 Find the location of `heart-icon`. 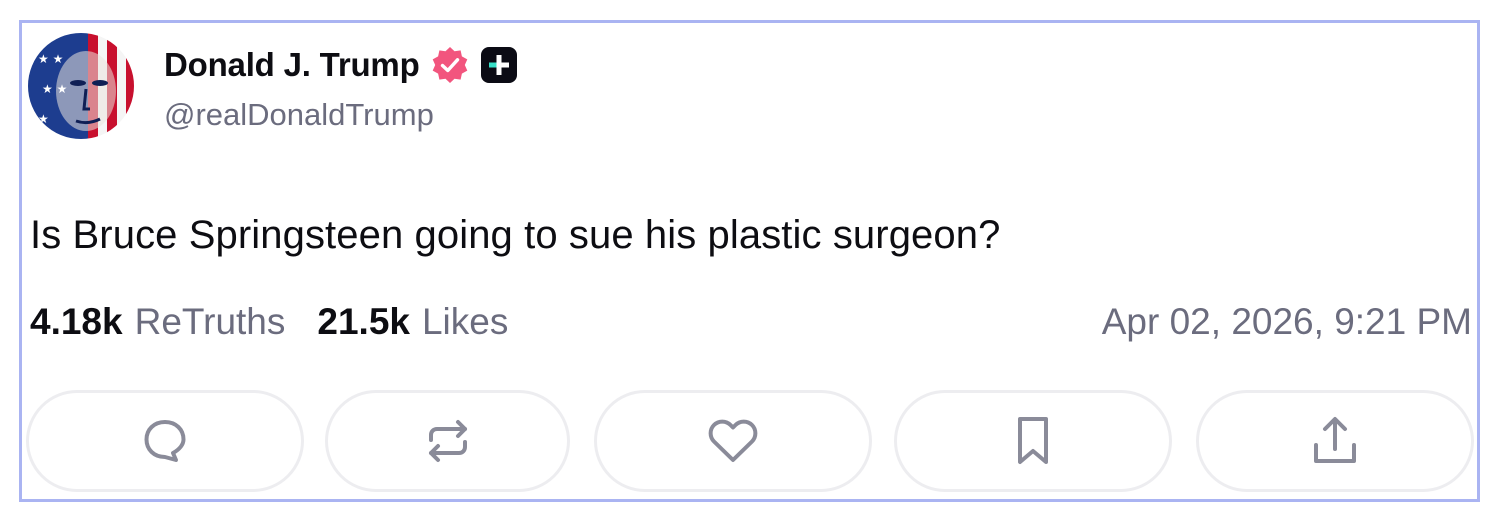

heart-icon is located at coordinates (733, 440).